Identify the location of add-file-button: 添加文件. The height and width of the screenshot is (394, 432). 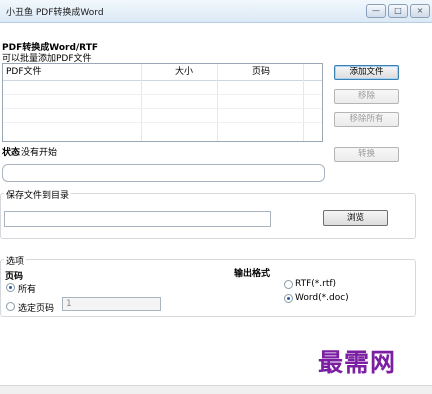
(366, 72).